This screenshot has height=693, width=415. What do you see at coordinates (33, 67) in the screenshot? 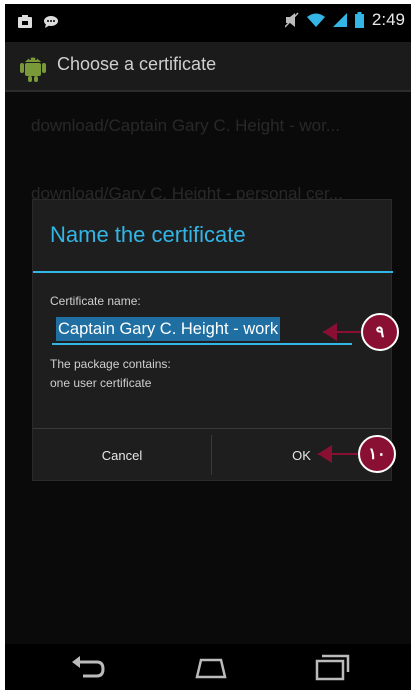
I see `android-app-icon` at bounding box center [33, 67].